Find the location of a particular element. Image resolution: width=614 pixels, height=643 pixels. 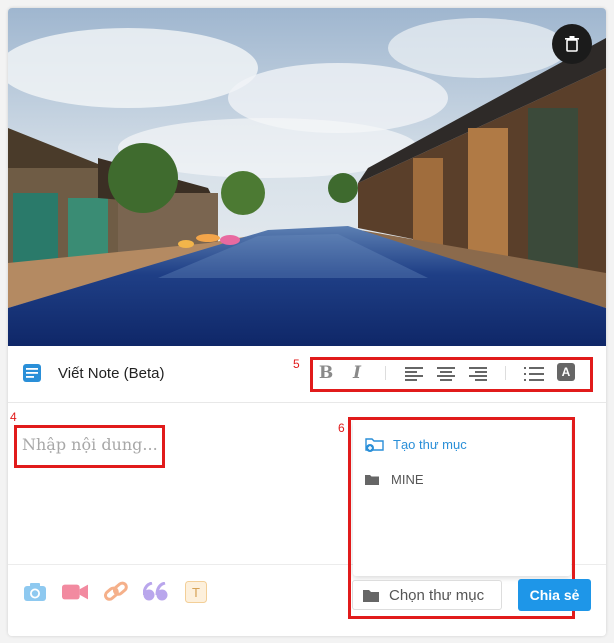

align-right-button is located at coordinates (478, 374).